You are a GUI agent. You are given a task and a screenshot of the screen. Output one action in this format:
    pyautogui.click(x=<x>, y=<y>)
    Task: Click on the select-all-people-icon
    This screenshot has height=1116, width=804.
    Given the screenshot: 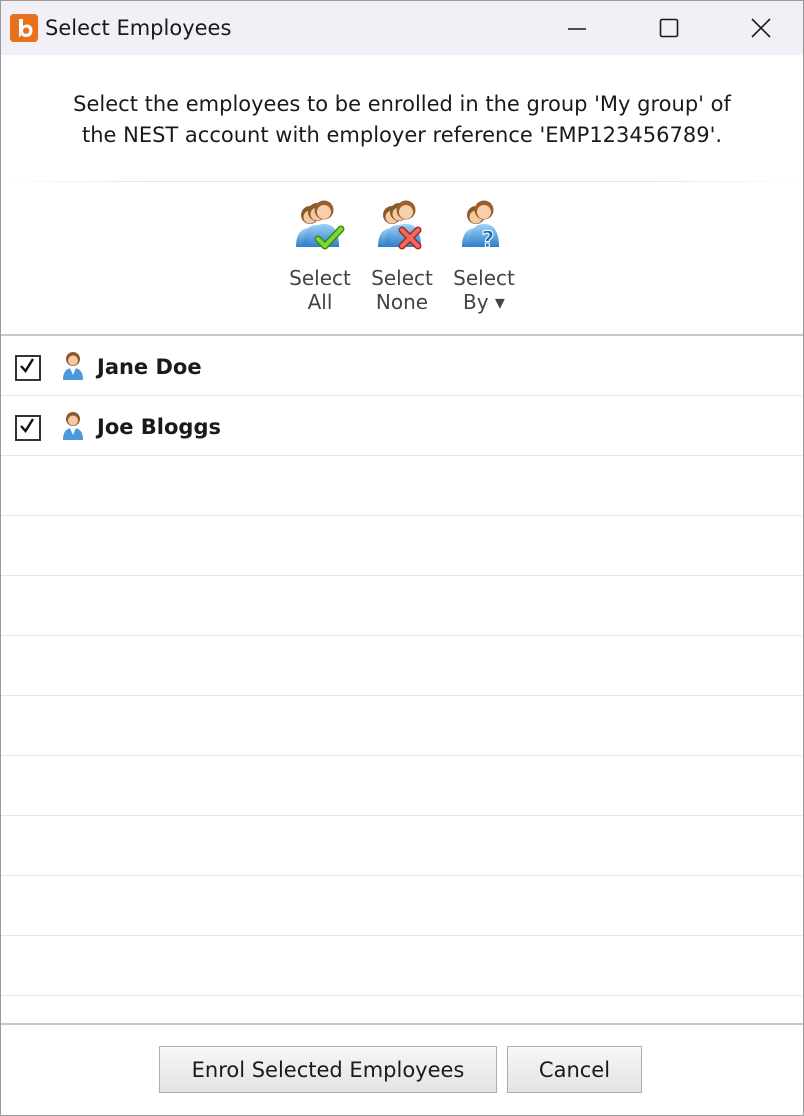 What is the action you would take?
    pyautogui.click(x=320, y=225)
    